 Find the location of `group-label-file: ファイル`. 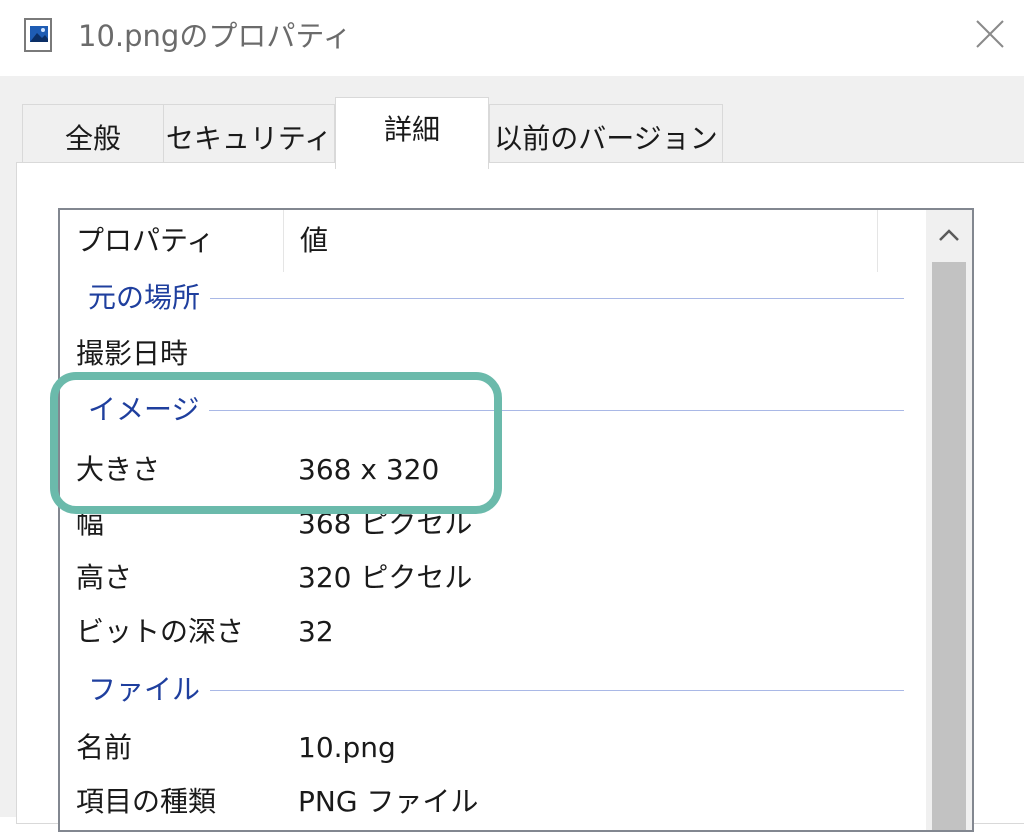

group-label-file: ファイル is located at coordinates (149, 690).